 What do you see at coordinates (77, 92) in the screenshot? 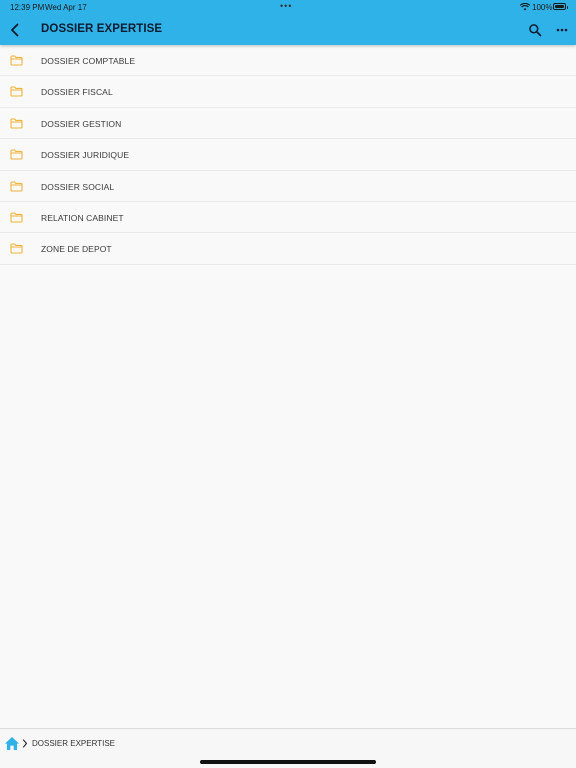
I see `folder-label: DOSSIER FISCAL` at bounding box center [77, 92].